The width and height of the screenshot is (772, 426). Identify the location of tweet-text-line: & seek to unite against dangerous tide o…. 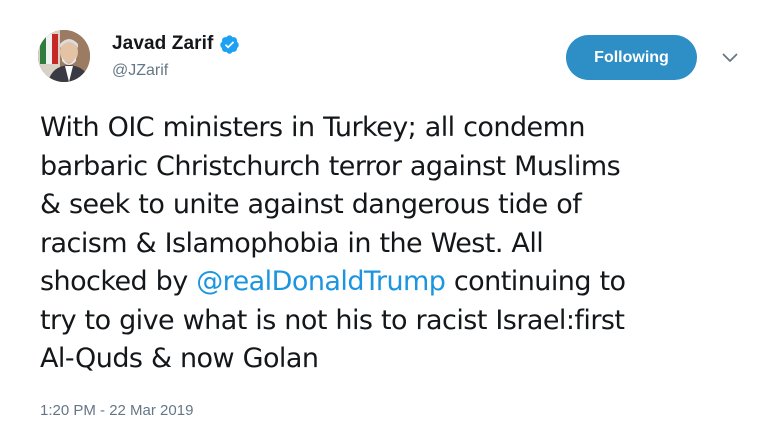
(311, 204).